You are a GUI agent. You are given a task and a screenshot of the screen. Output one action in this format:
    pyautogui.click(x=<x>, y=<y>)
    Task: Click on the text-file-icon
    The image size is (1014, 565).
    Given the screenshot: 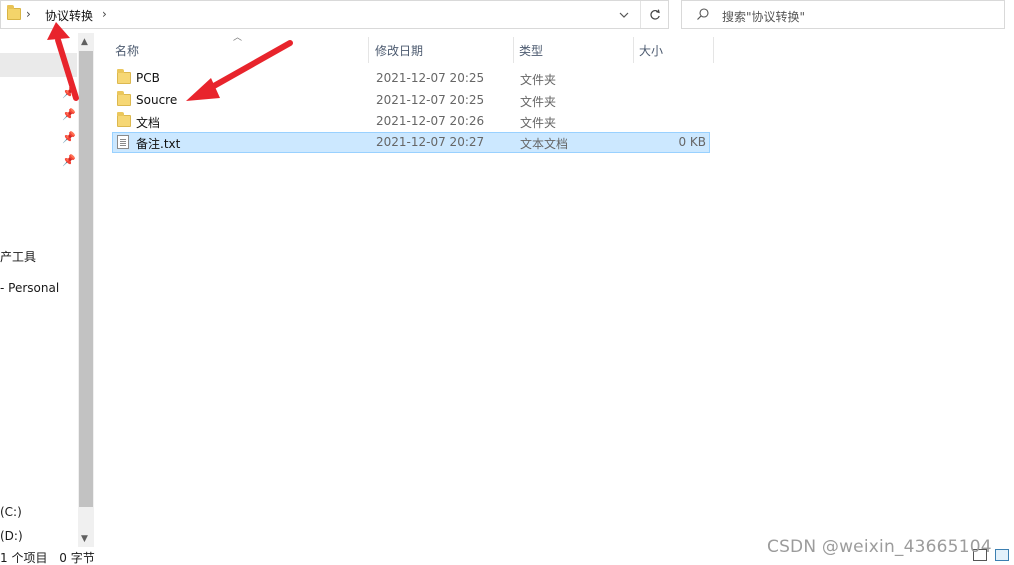 What is the action you would take?
    pyautogui.click(x=123, y=142)
    